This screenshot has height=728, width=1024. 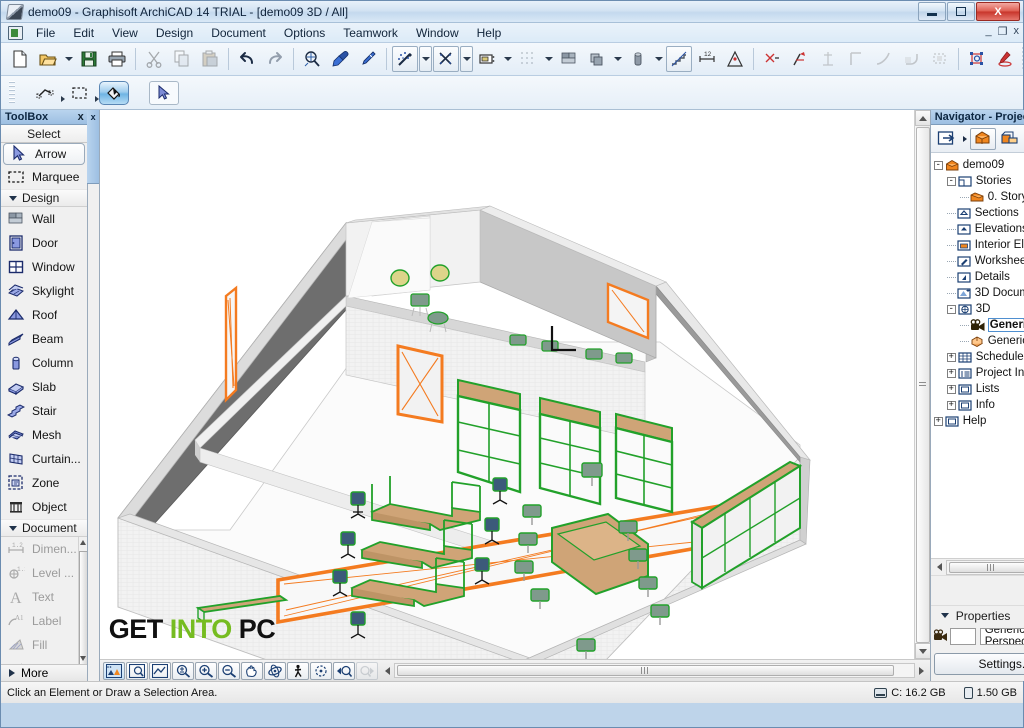 What do you see at coordinates (238, 33) in the screenshot?
I see `menu-item-document: Document` at bounding box center [238, 33].